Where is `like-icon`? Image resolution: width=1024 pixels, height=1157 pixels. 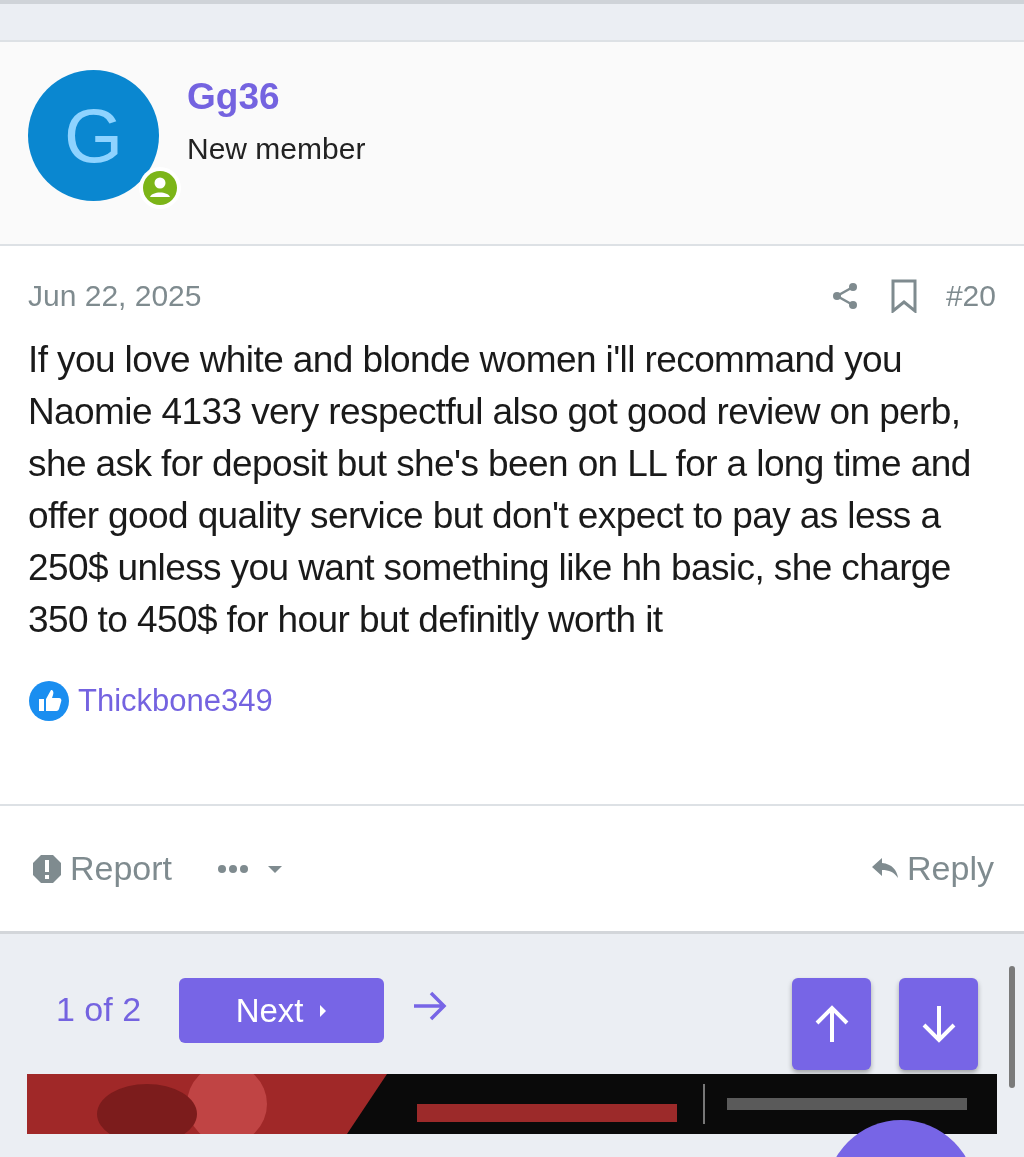 like-icon is located at coordinates (49, 701).